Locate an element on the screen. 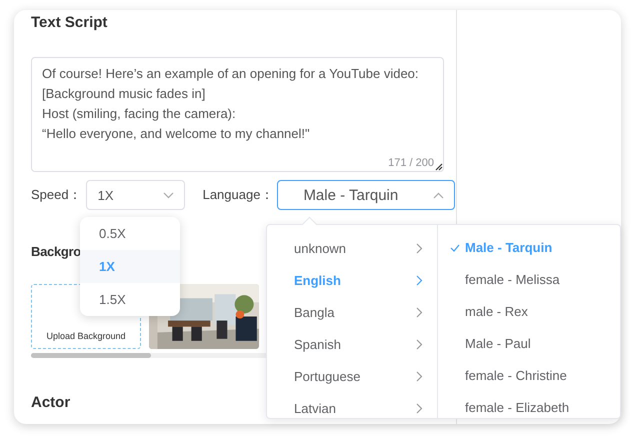 The width and height of the screenshot is (636, 442). language-option: Spanish is located at coordinates (352, 344).